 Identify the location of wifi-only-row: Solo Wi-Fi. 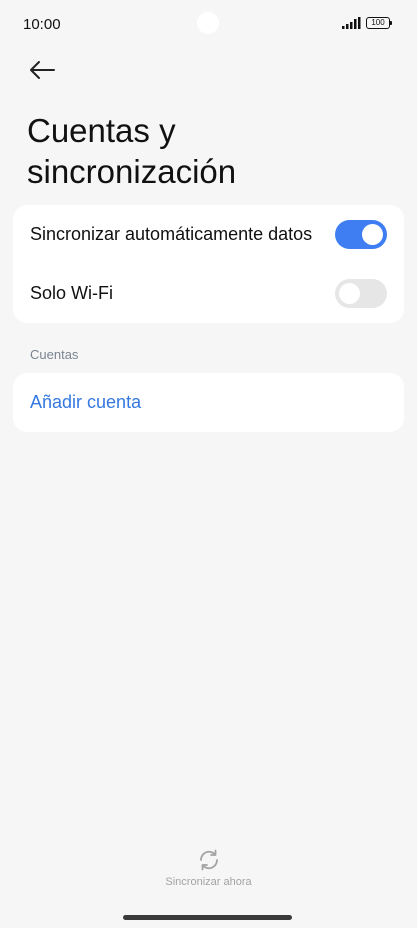
(208, 293).